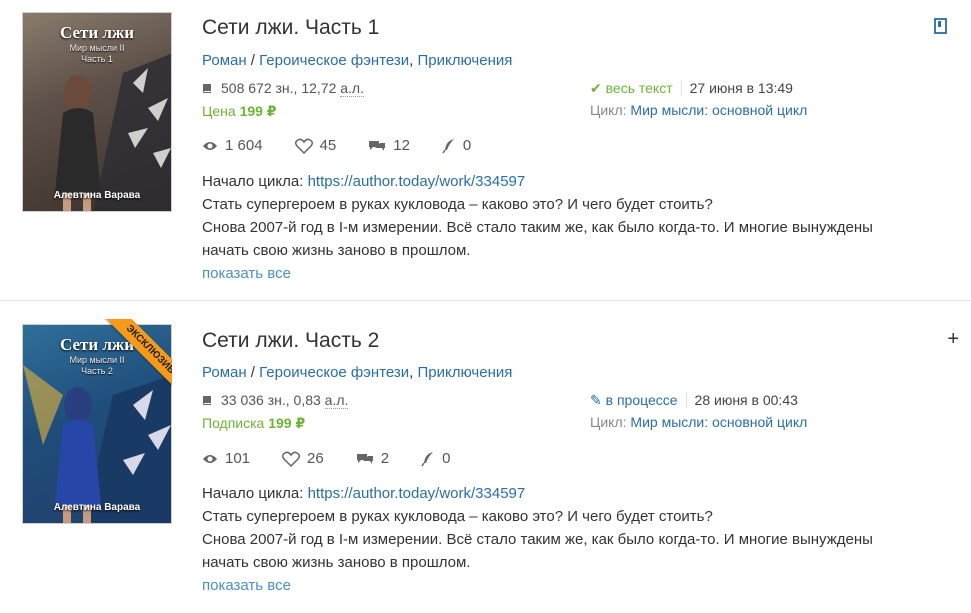 This screenshot has height=613, width=971. What do you see at coordinates (239, 111) in the screenshot?
I see `price: Цена 199 ₽` at bounding box center [239, 111].